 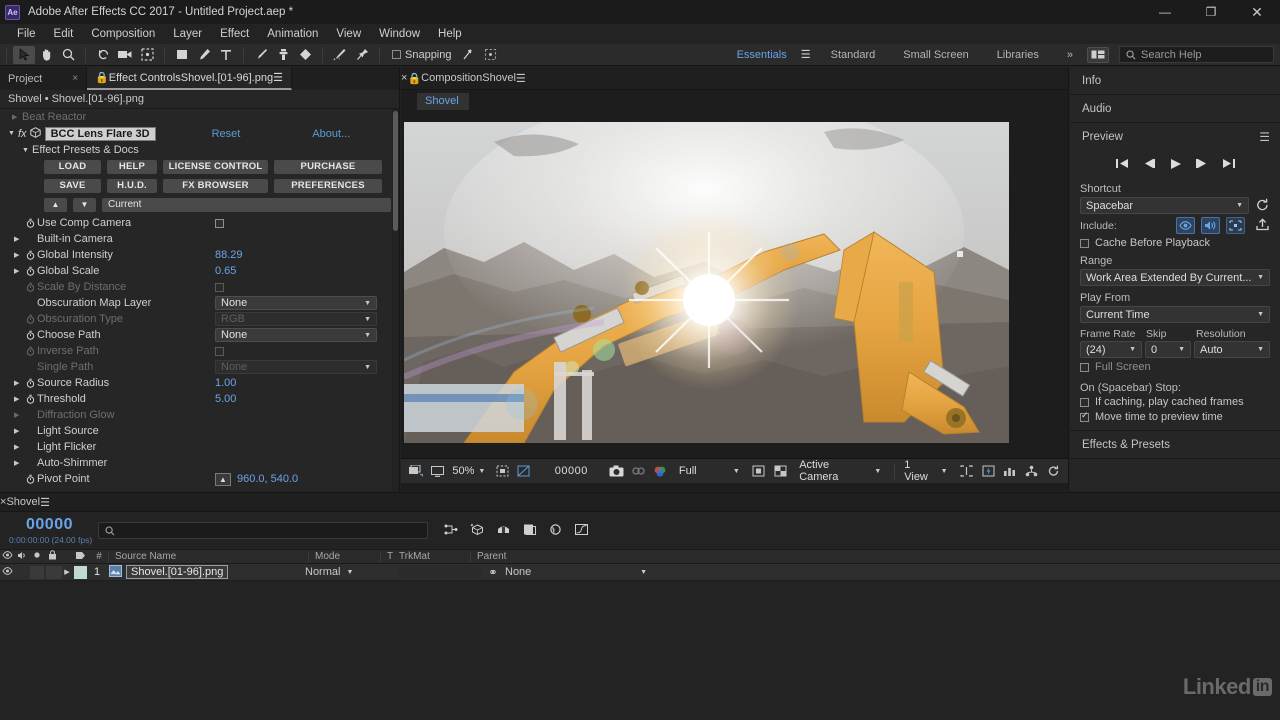 I want to click on group-effect-presets: ▼ Effect Presets & Docs, so click(x=199, y=150).